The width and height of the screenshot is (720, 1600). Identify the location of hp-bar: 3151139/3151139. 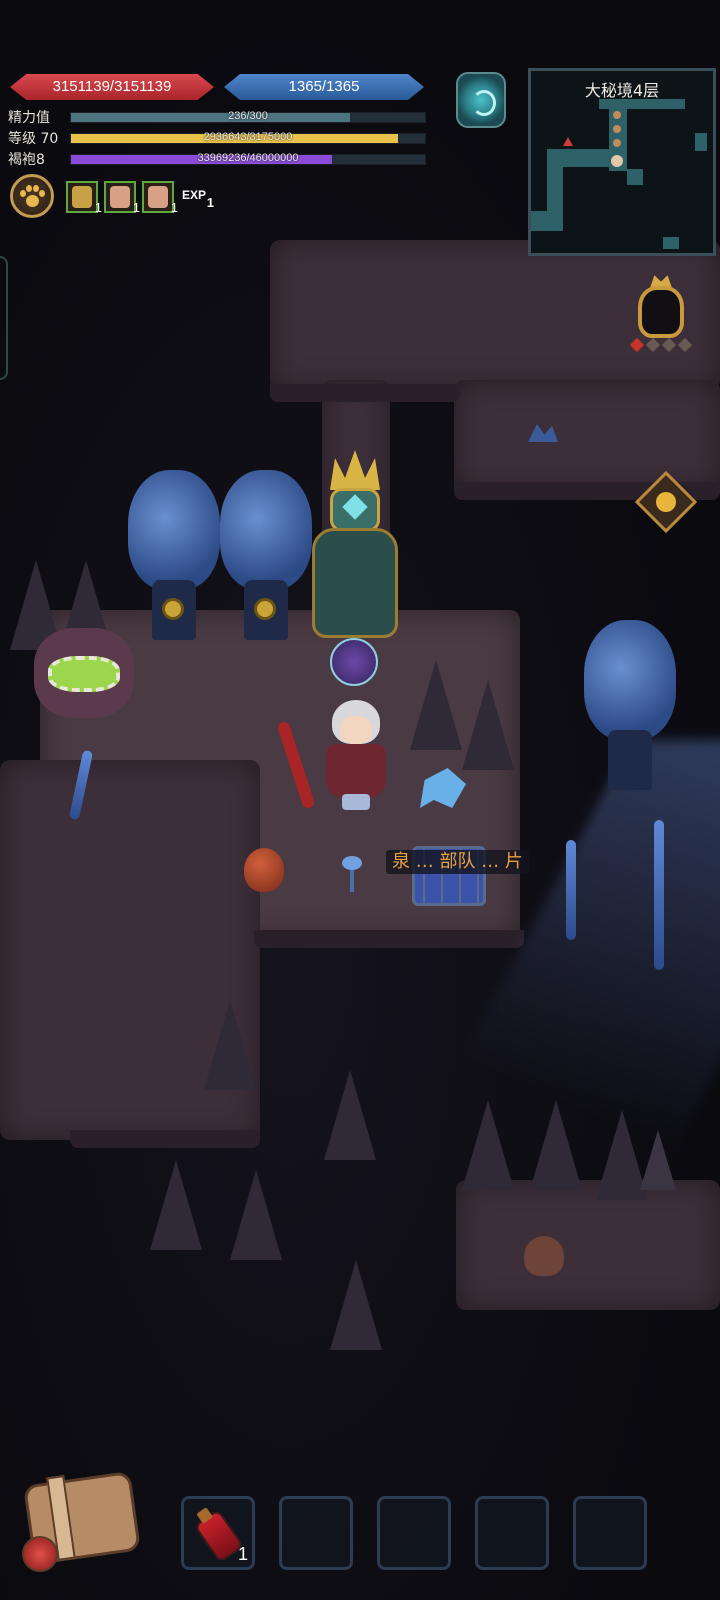
(112, 87).